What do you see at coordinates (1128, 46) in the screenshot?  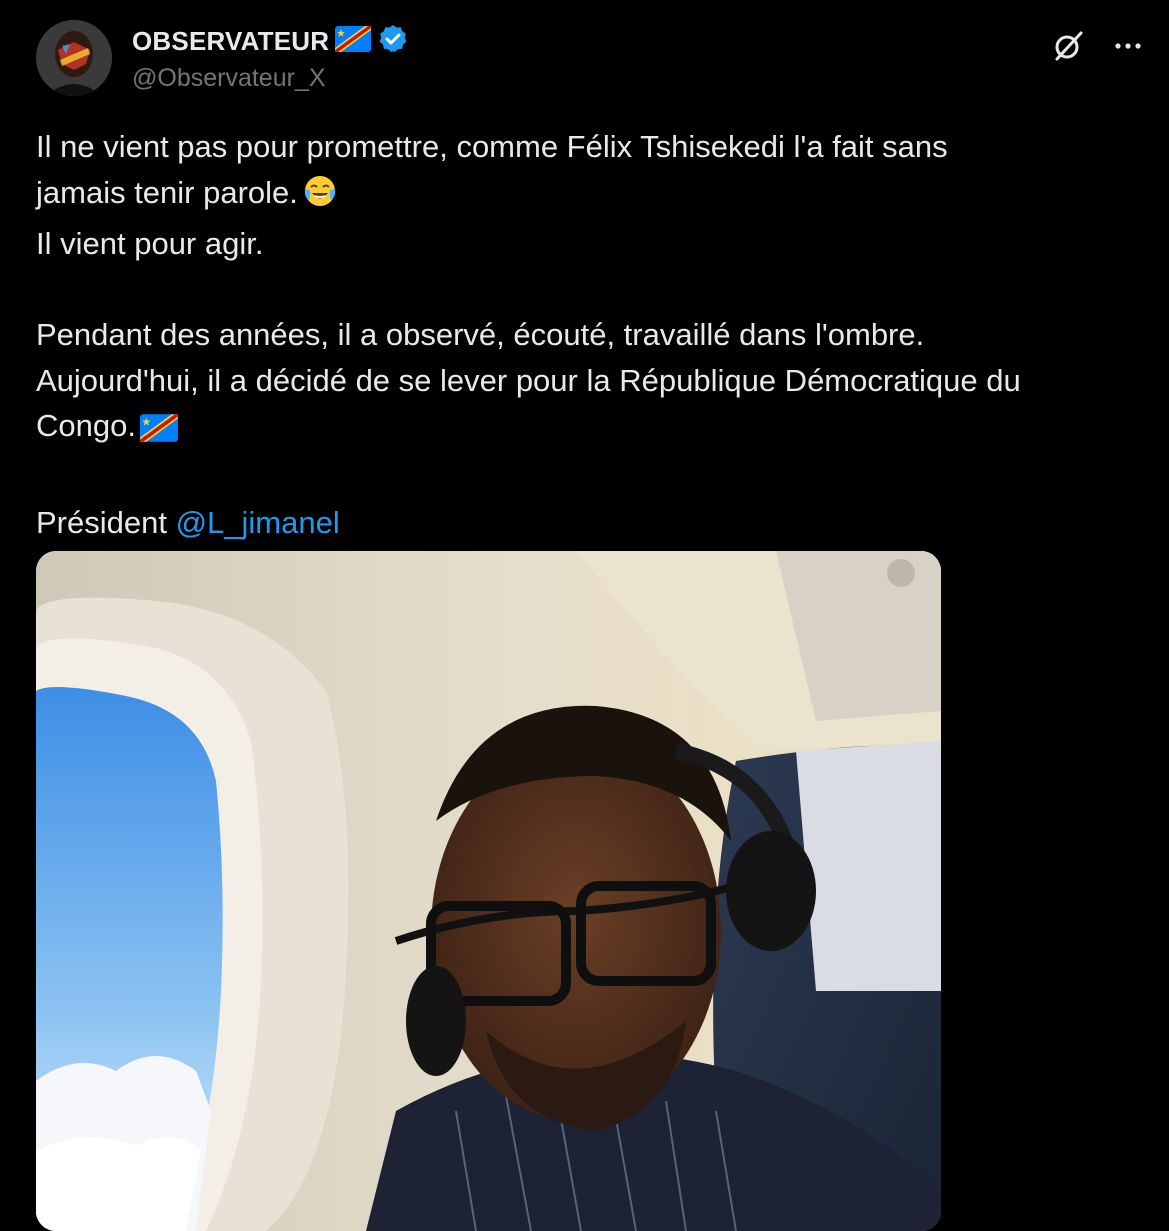 I see `more-icon` at bounding box center [1128, 46].